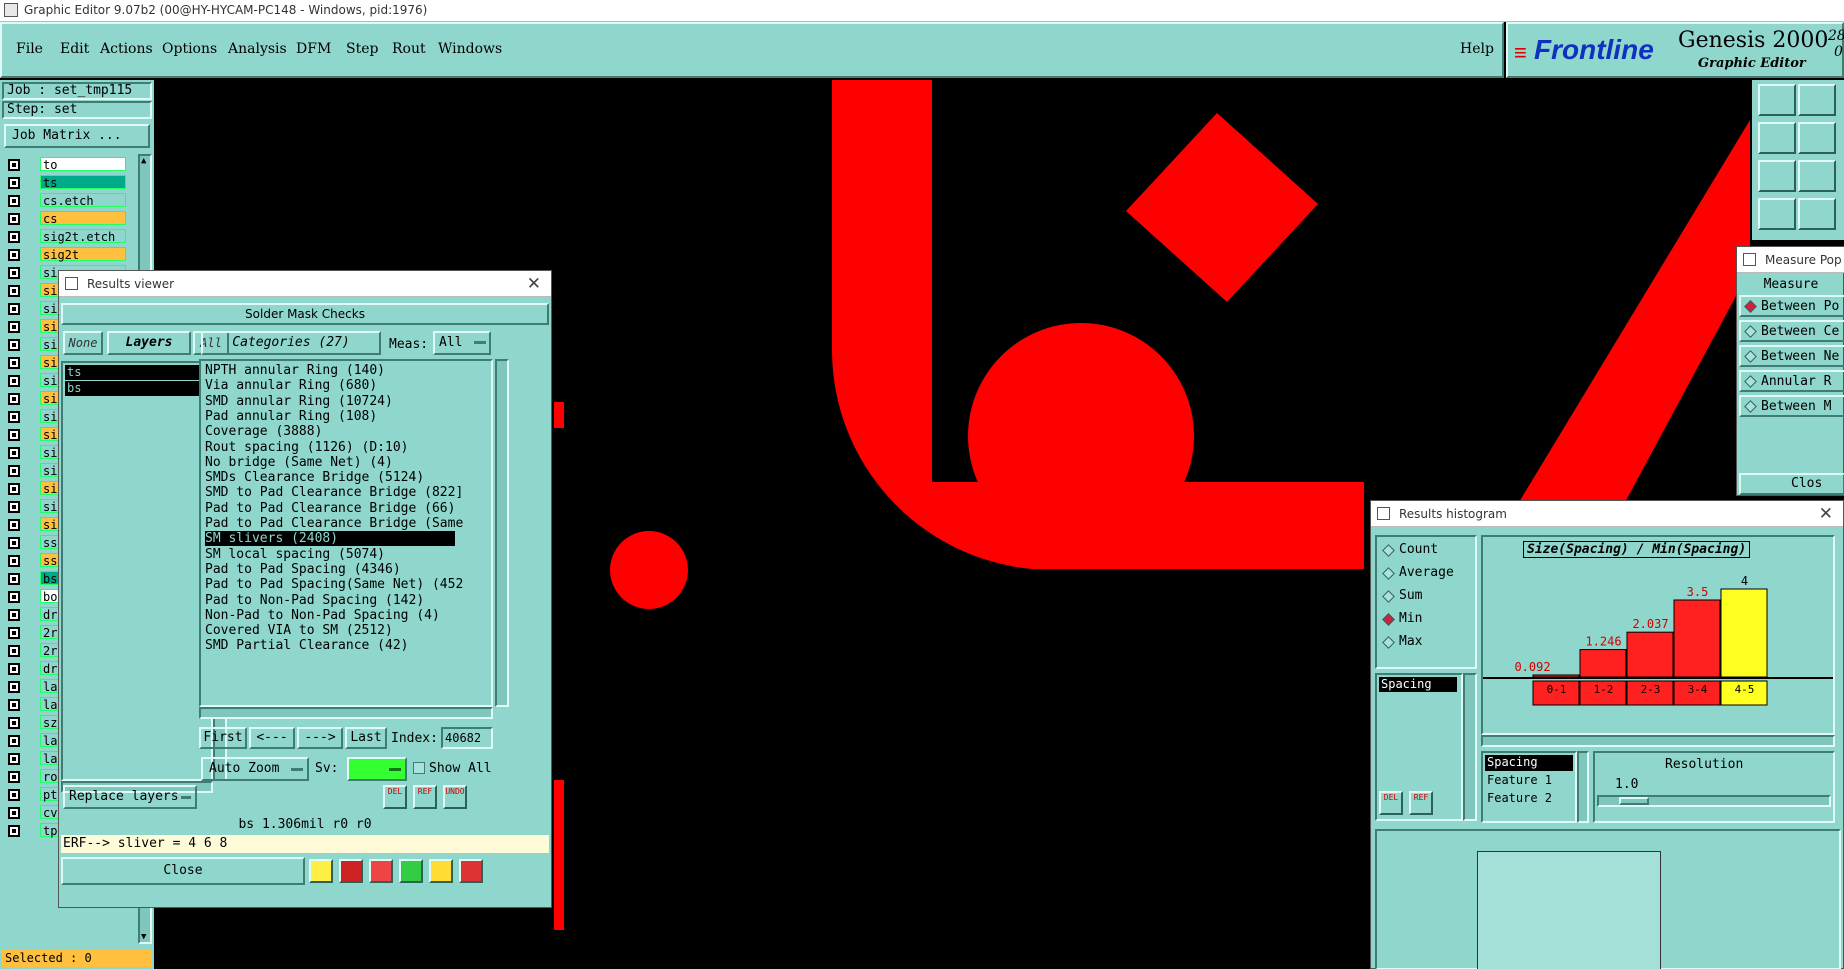 This screenshot has height=969, width=1844. What do you see at coordinates (321, 871) in the screenshot?
I see `report-icon` at bounding box center [321, 871].